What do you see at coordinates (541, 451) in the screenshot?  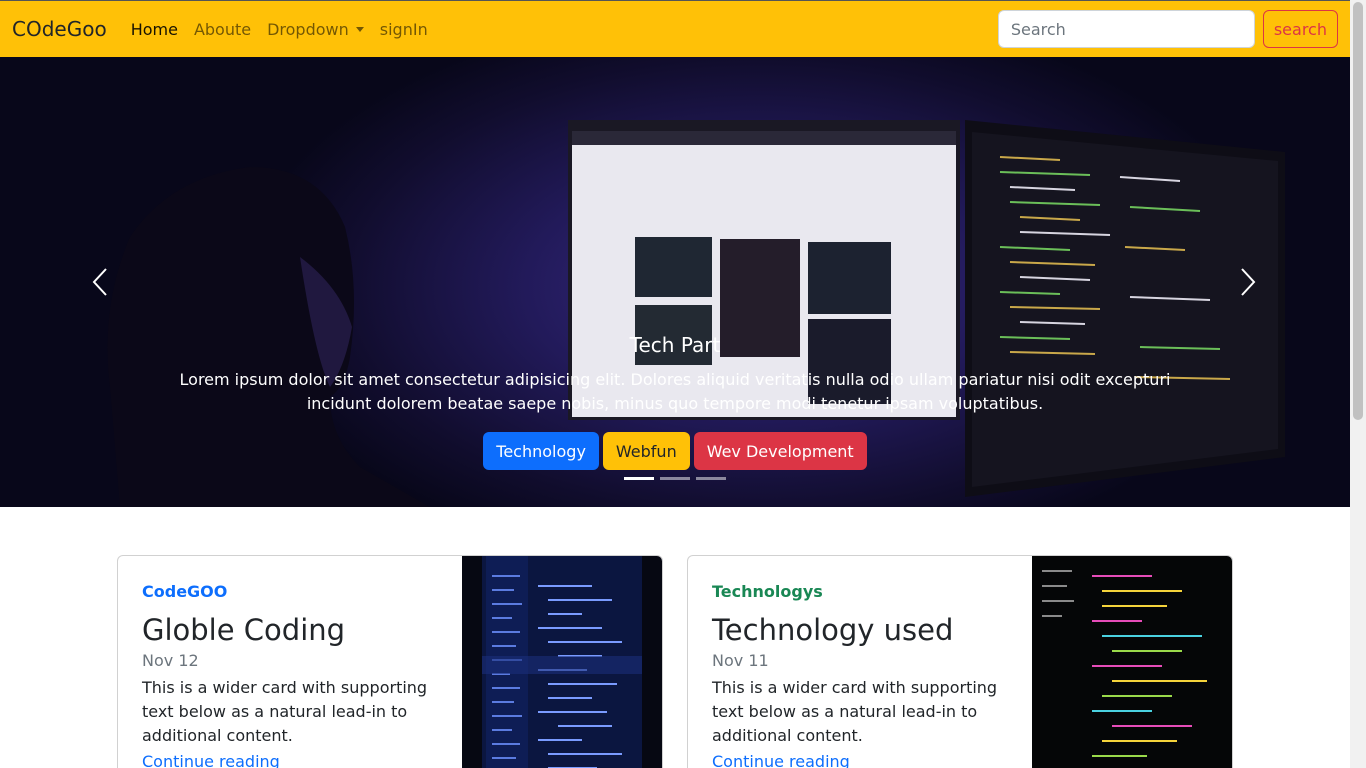 I see `technology-button: Technology` at bounding box center [541, 451].